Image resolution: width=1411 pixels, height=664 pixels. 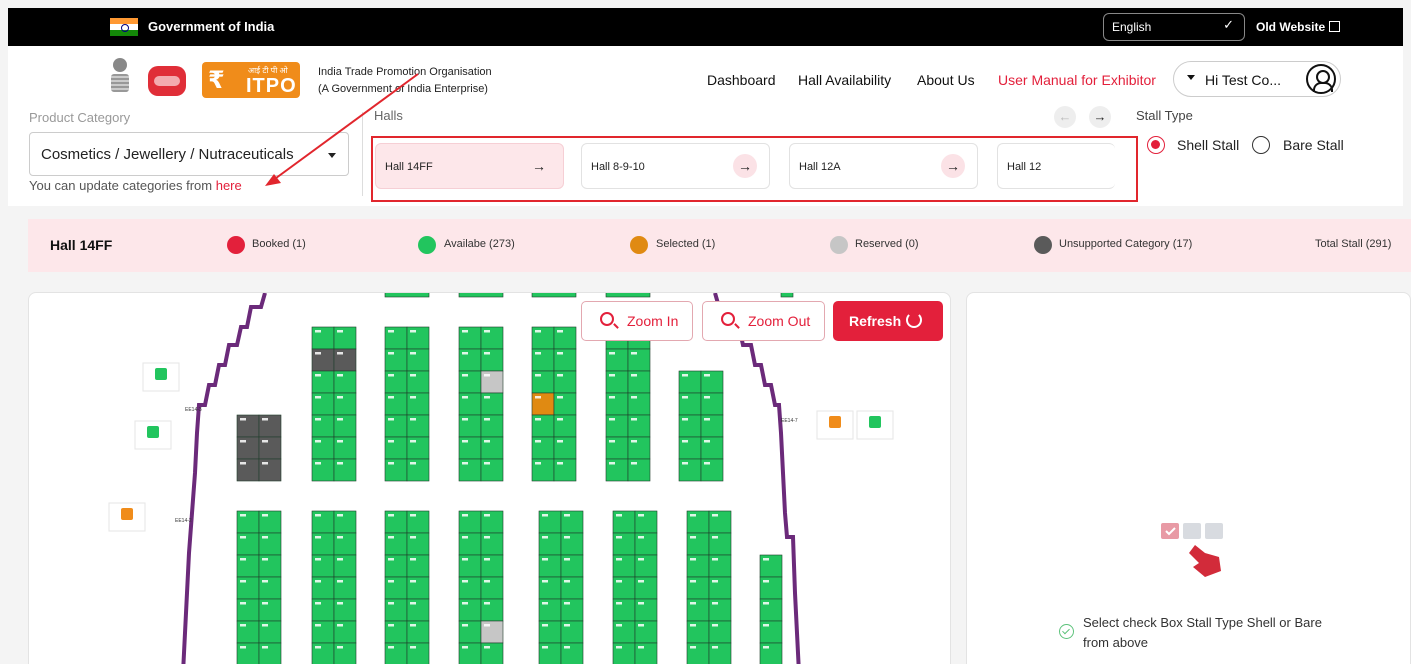 What do you see at coordinates (1156, 145) in the screenshot?
I see `shell-stall-radio` at bounding box center [1156, 145].